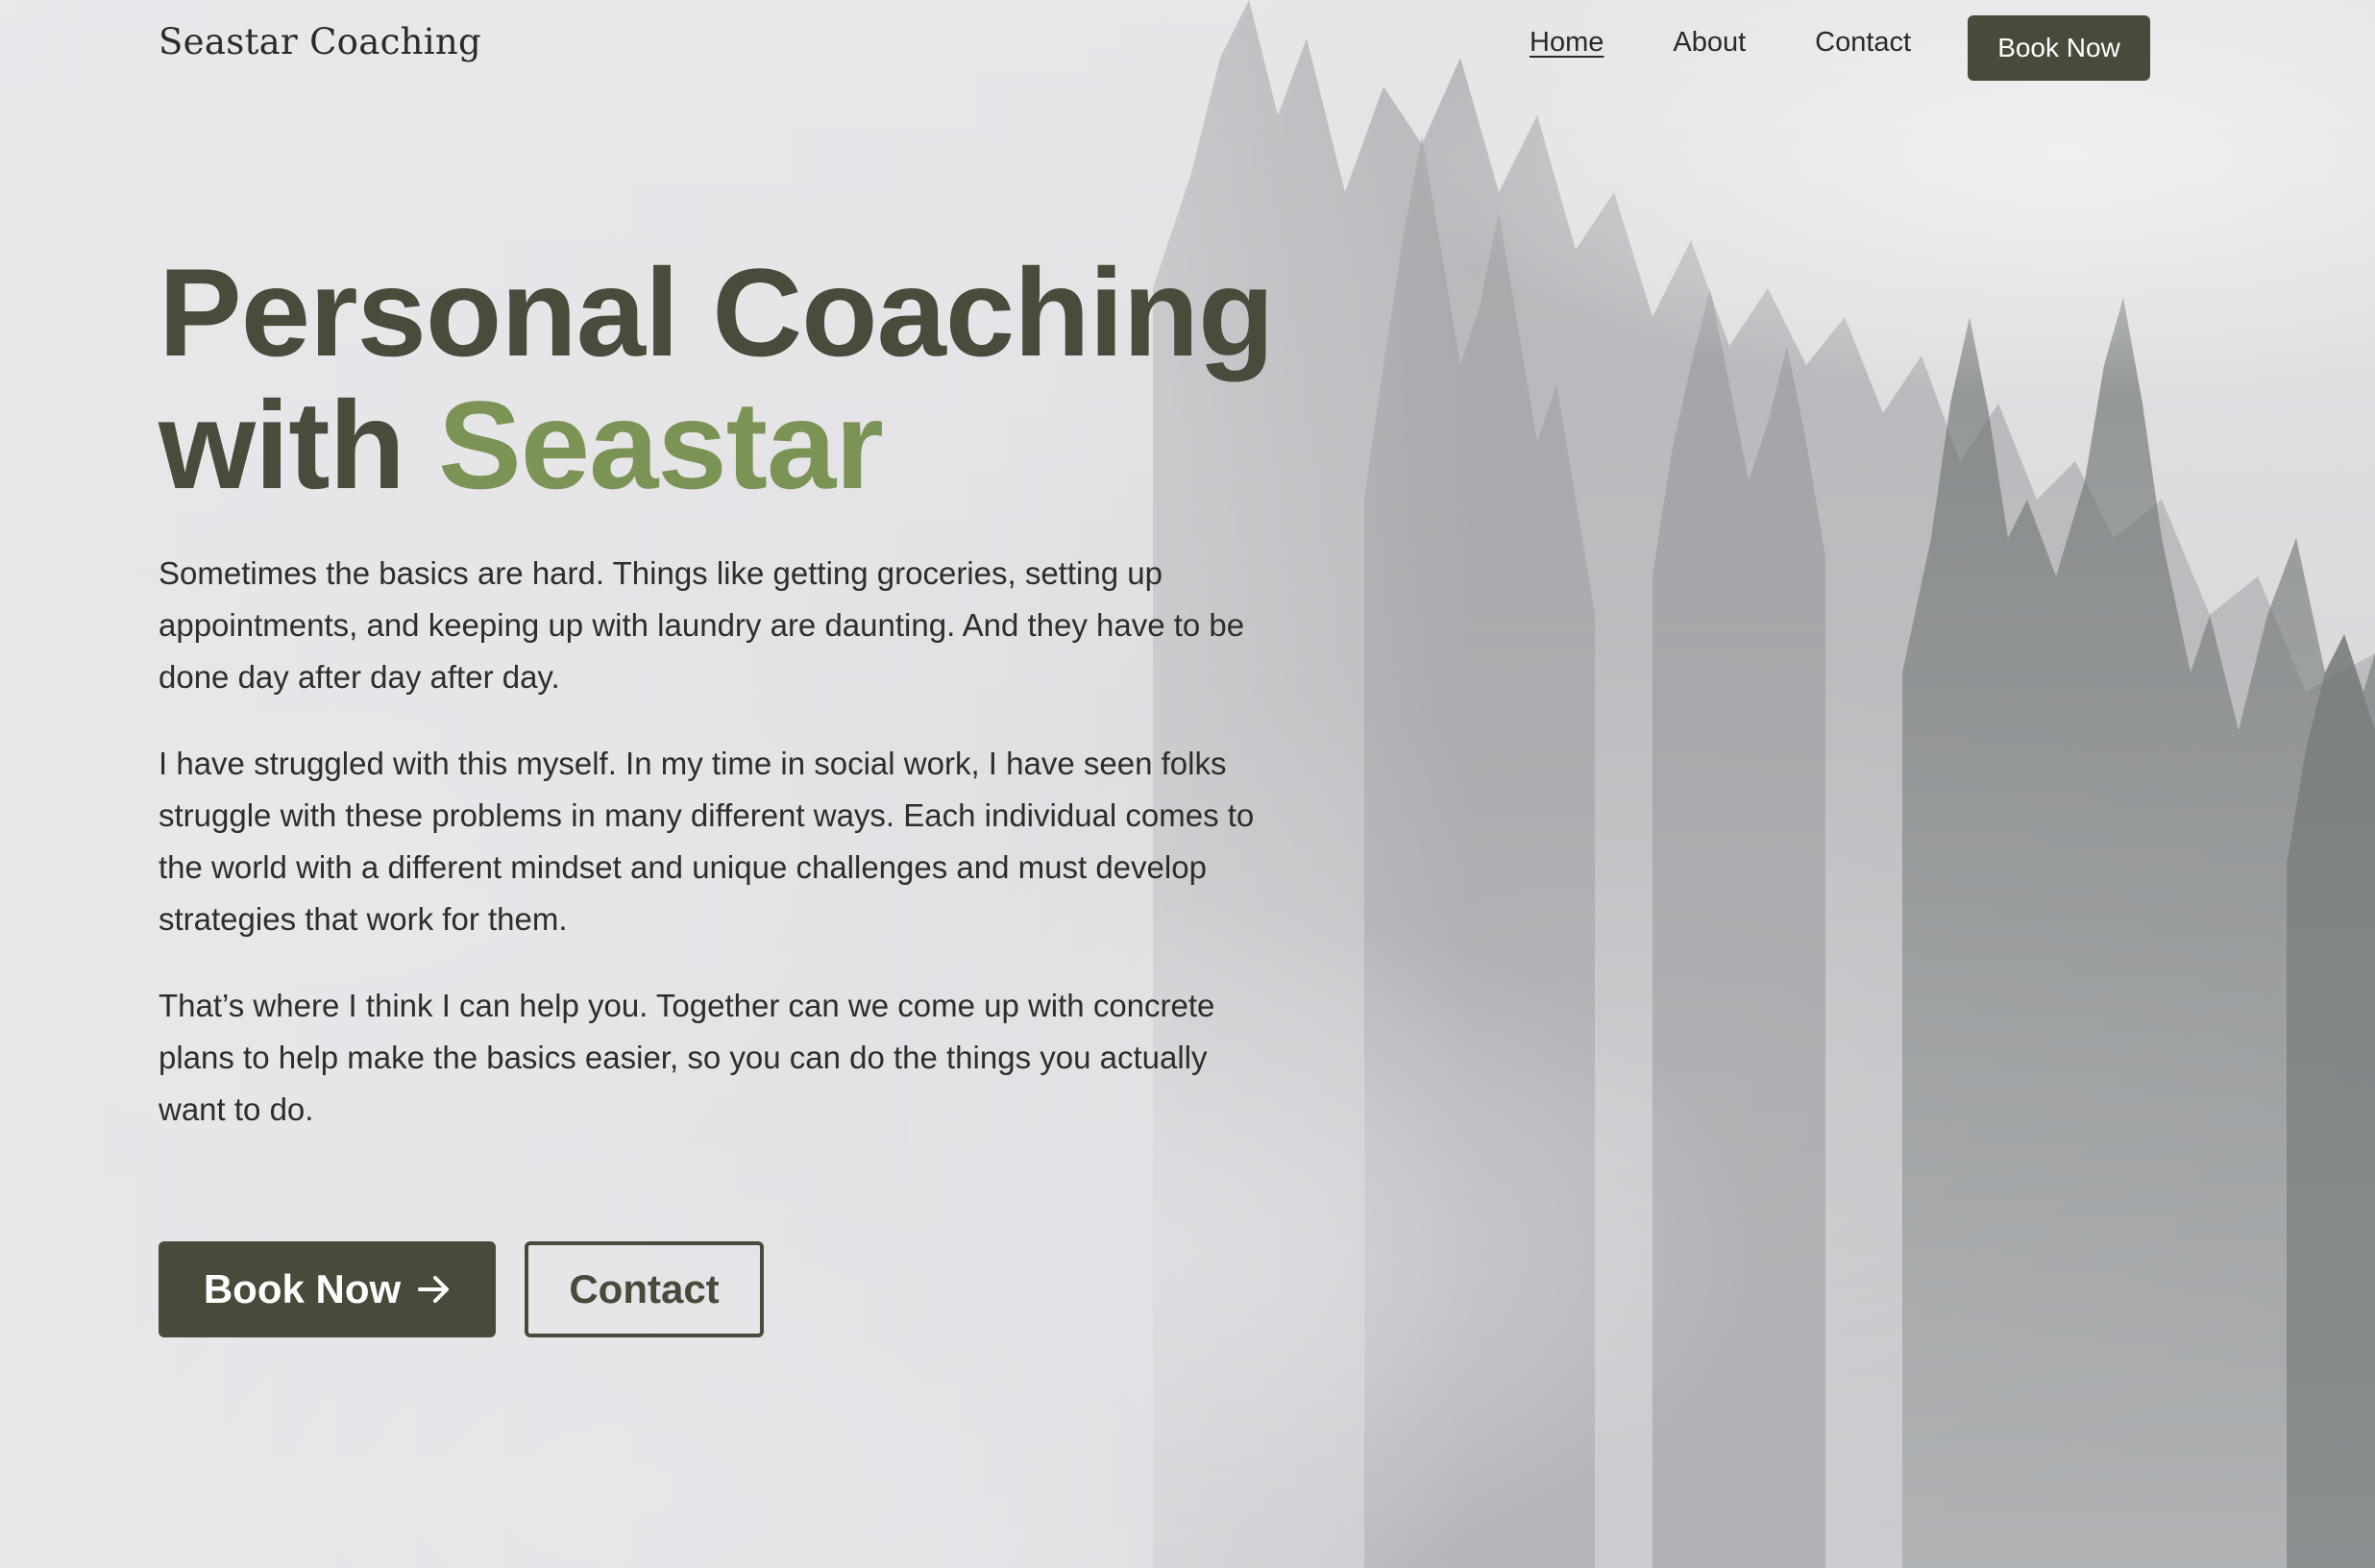 The width and height of the screenshot is (2375, 1568). Describe the element at coordinates (1567, 43) in the screenshot. I see `nav-link-home: Home` at that location.